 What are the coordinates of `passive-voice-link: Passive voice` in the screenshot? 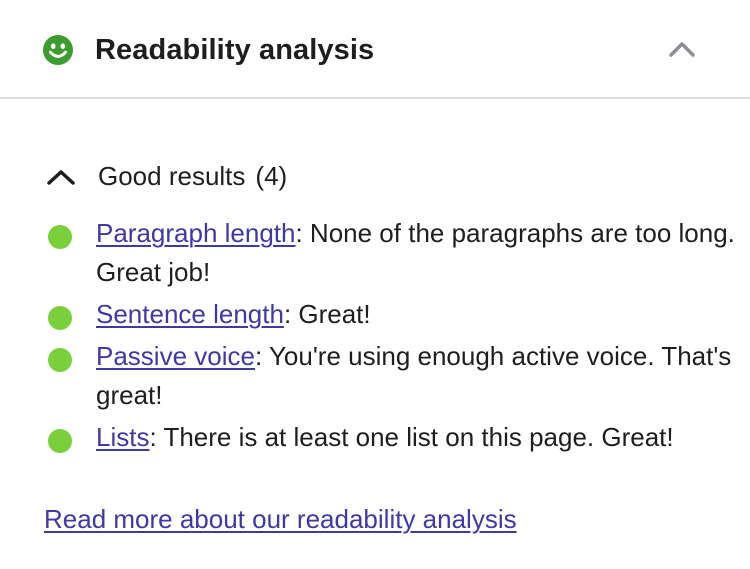 It's located at (175, 356).